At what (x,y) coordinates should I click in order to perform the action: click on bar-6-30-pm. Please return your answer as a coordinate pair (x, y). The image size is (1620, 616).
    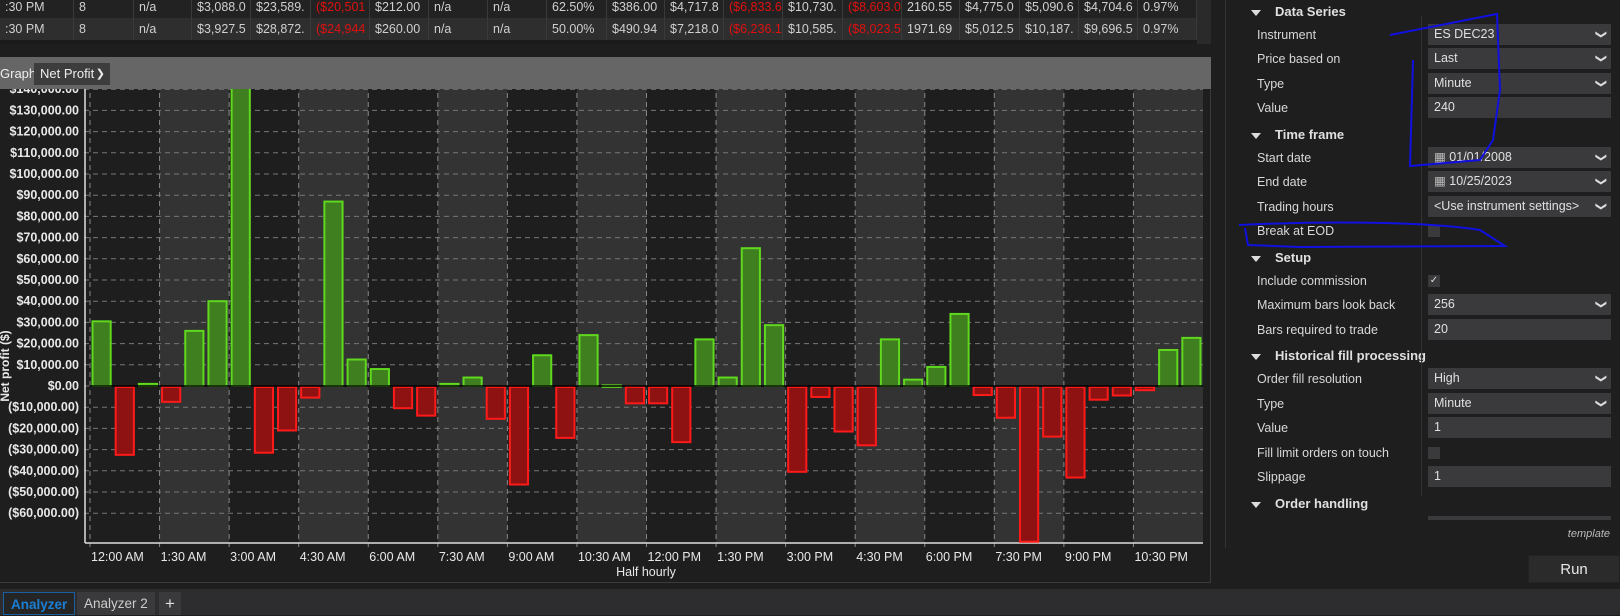
    Looking at the image, I should click on (959, 349).